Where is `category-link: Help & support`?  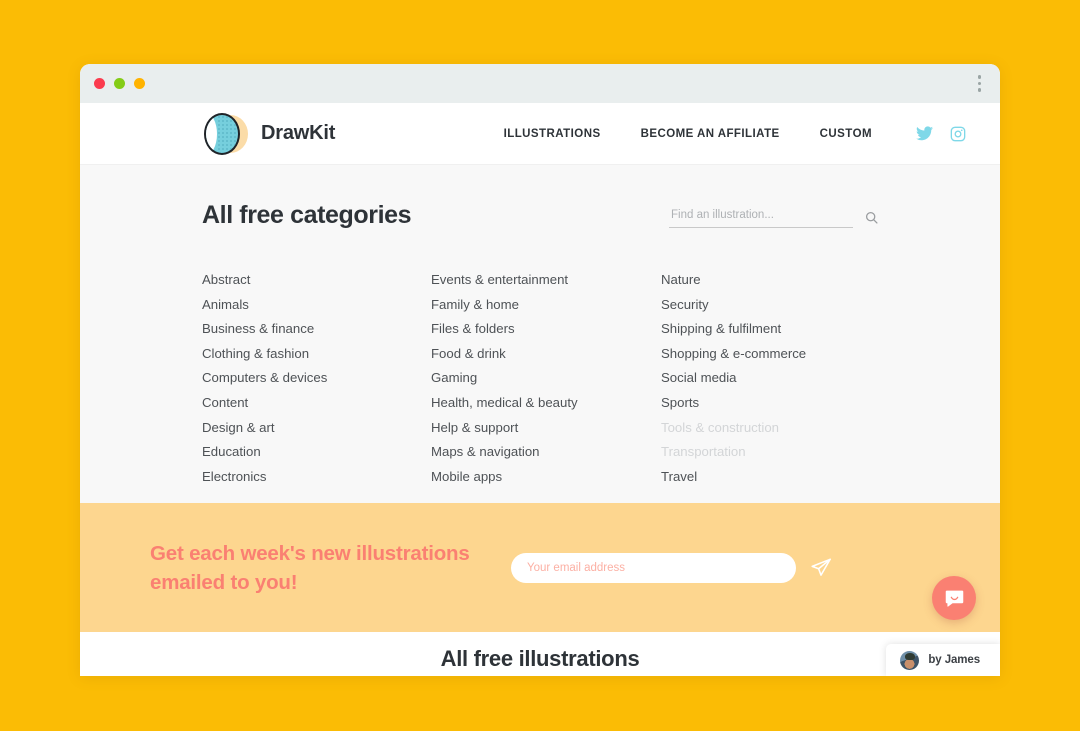 category-link: Help & support is located at coordinates (546, 428).